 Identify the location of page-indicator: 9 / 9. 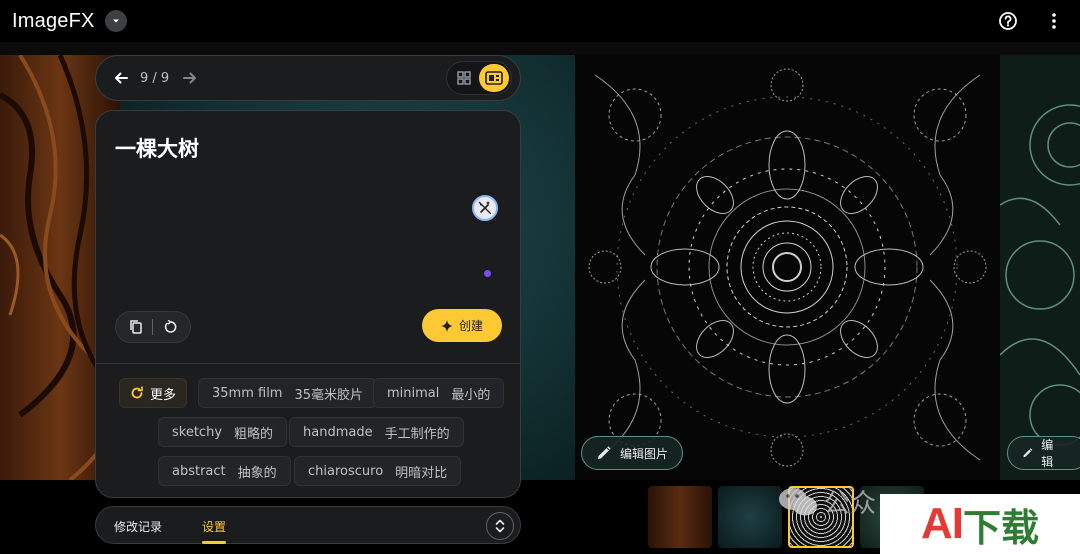
(155, 78).